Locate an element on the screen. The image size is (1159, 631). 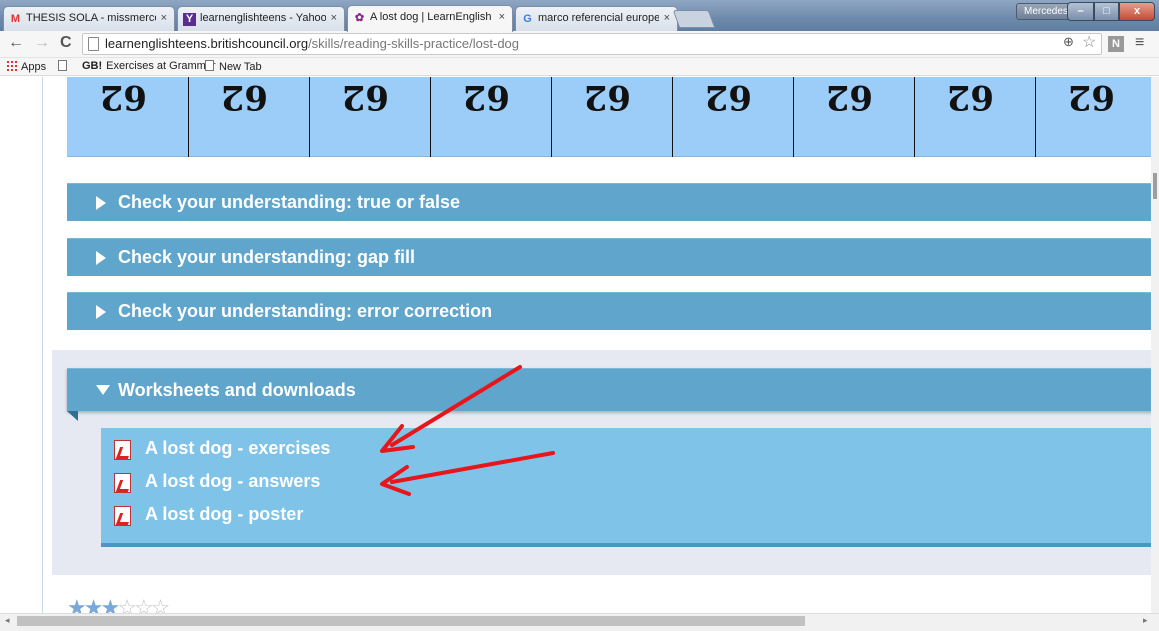
extension-n-icon: N is located at coordinates (1116, 44).